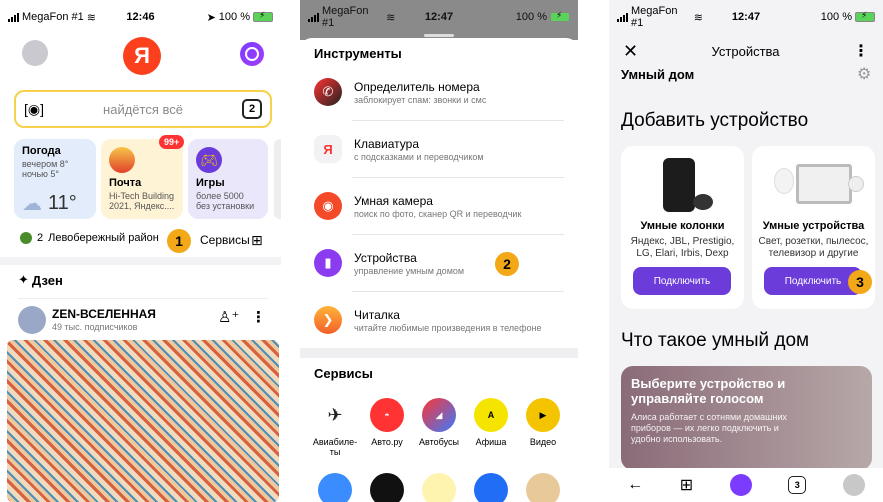 The height and width of the screenshot is (502, 883). I want to click on battery-percent: 100 %, so click(234, 17).